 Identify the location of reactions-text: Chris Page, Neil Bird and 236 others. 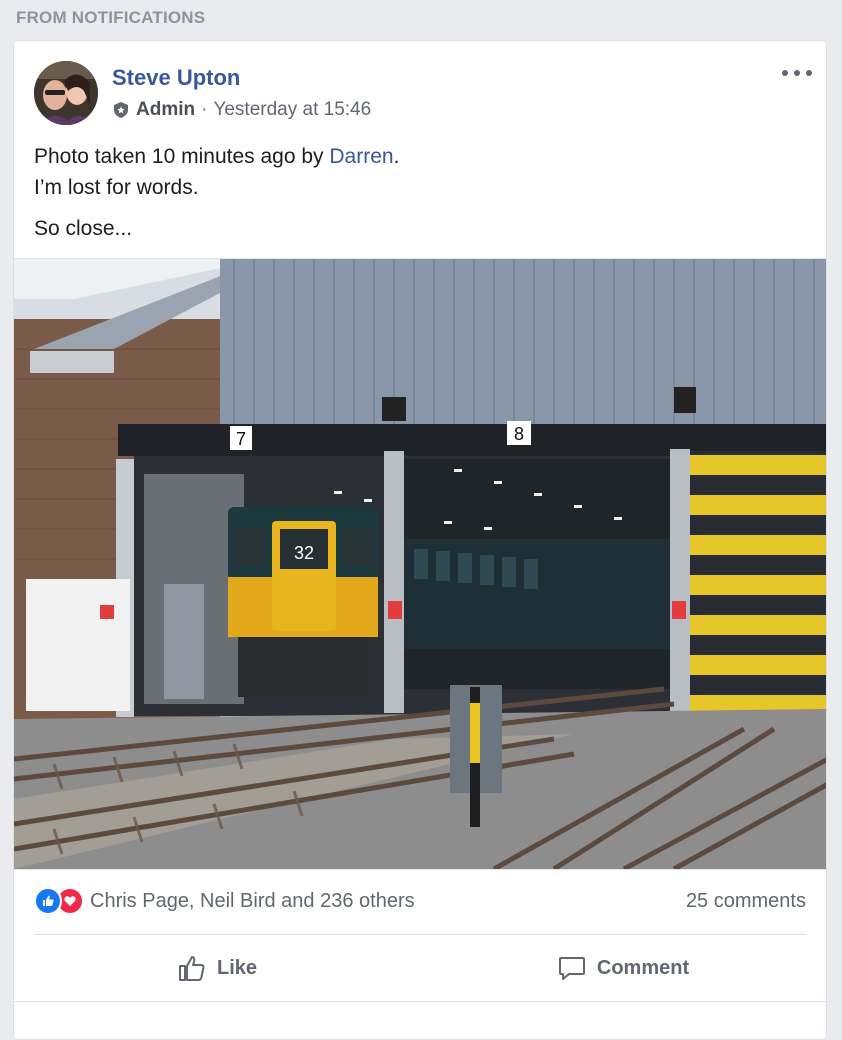
(252, 901).